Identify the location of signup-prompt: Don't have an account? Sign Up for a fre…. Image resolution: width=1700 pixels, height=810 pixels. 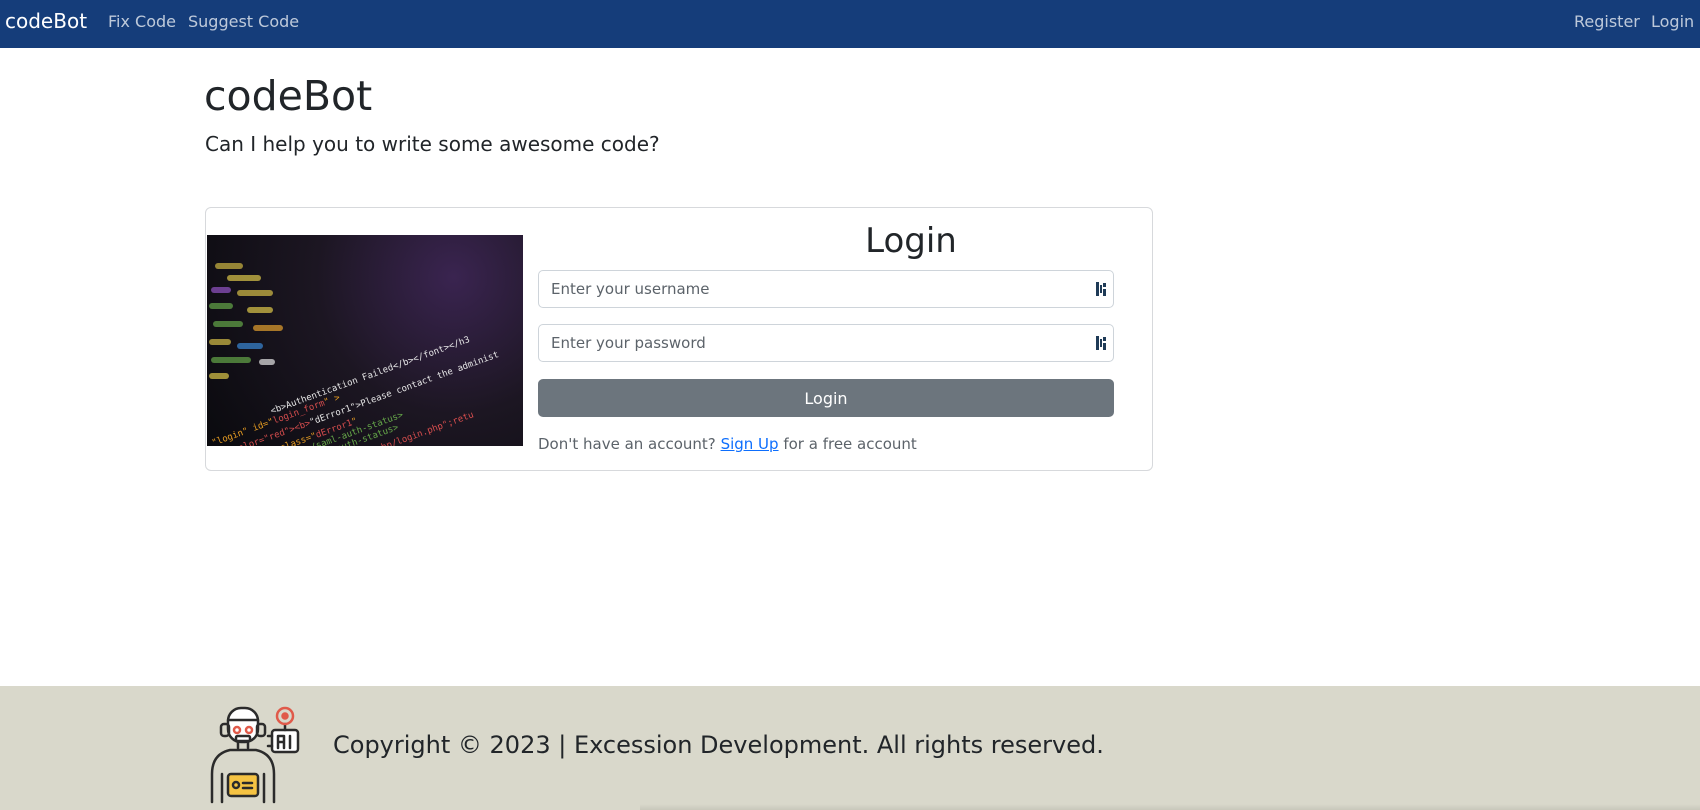
(727, 444).